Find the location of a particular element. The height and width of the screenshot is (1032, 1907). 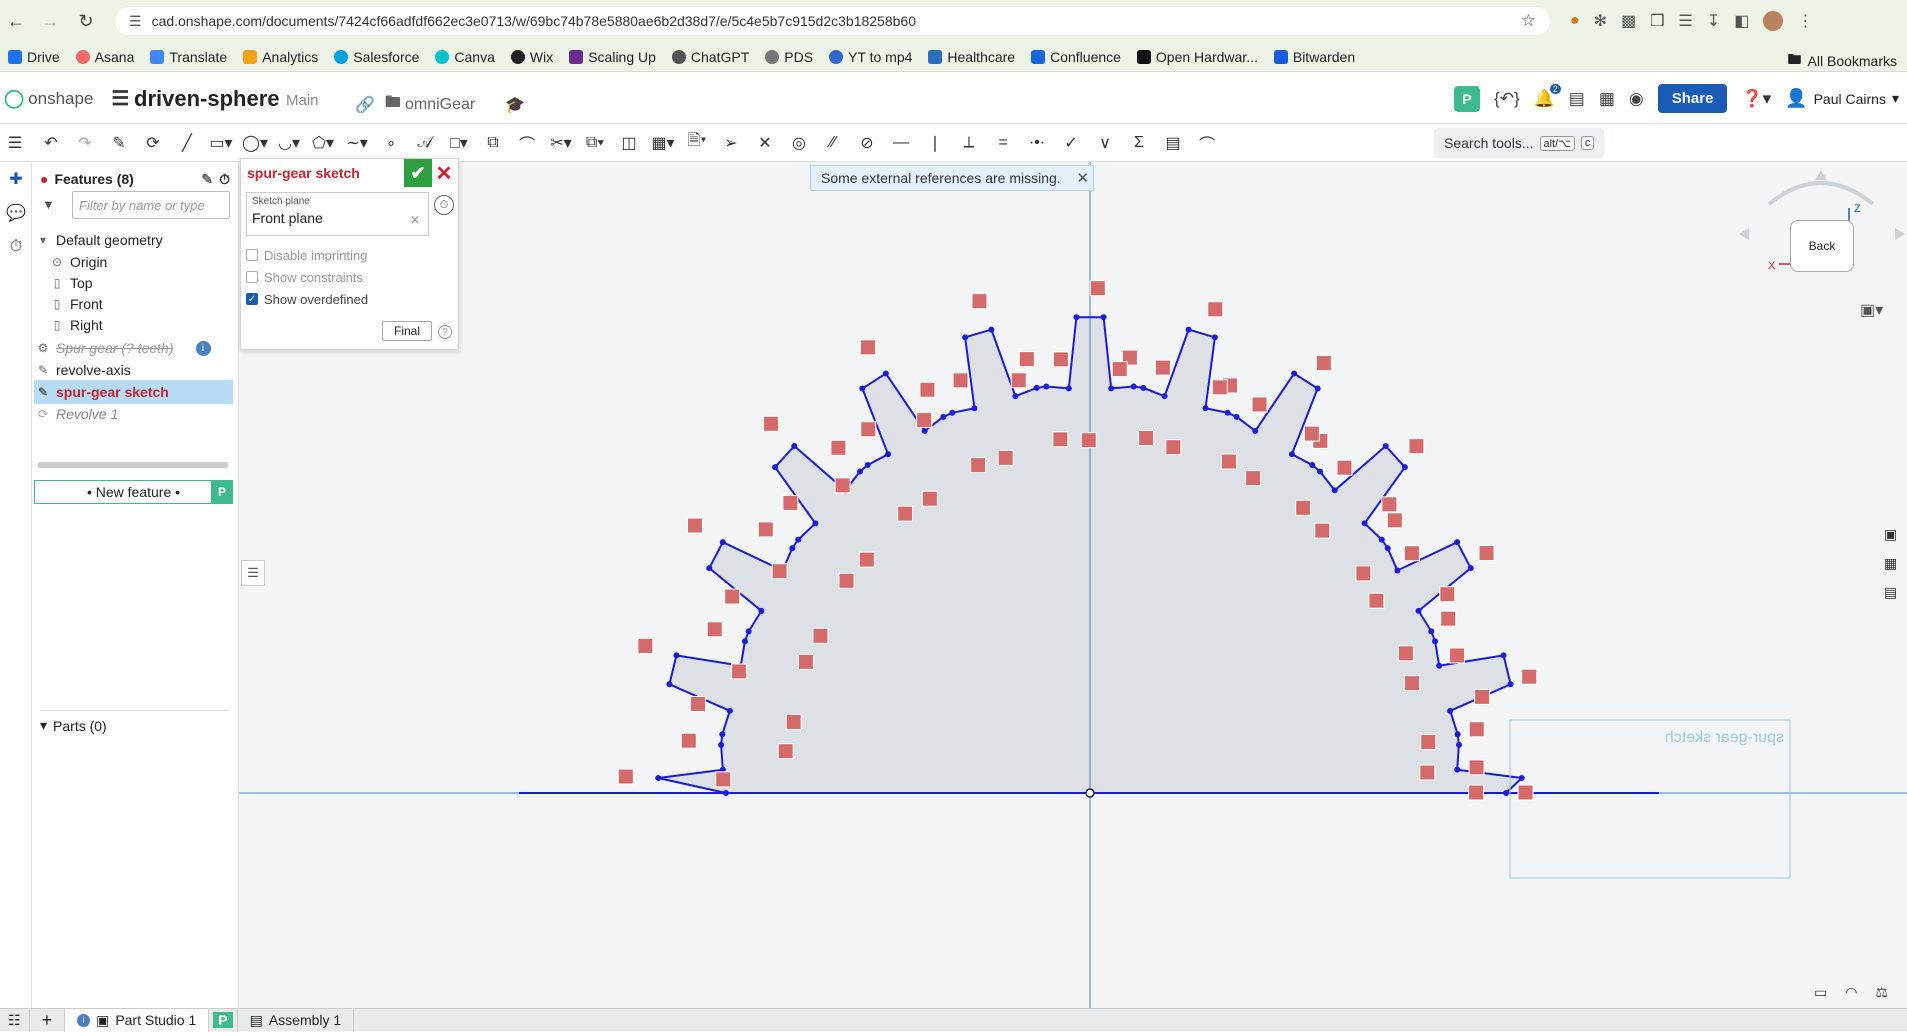

insert-icon: ✚ is located at coordinates (16, 179).